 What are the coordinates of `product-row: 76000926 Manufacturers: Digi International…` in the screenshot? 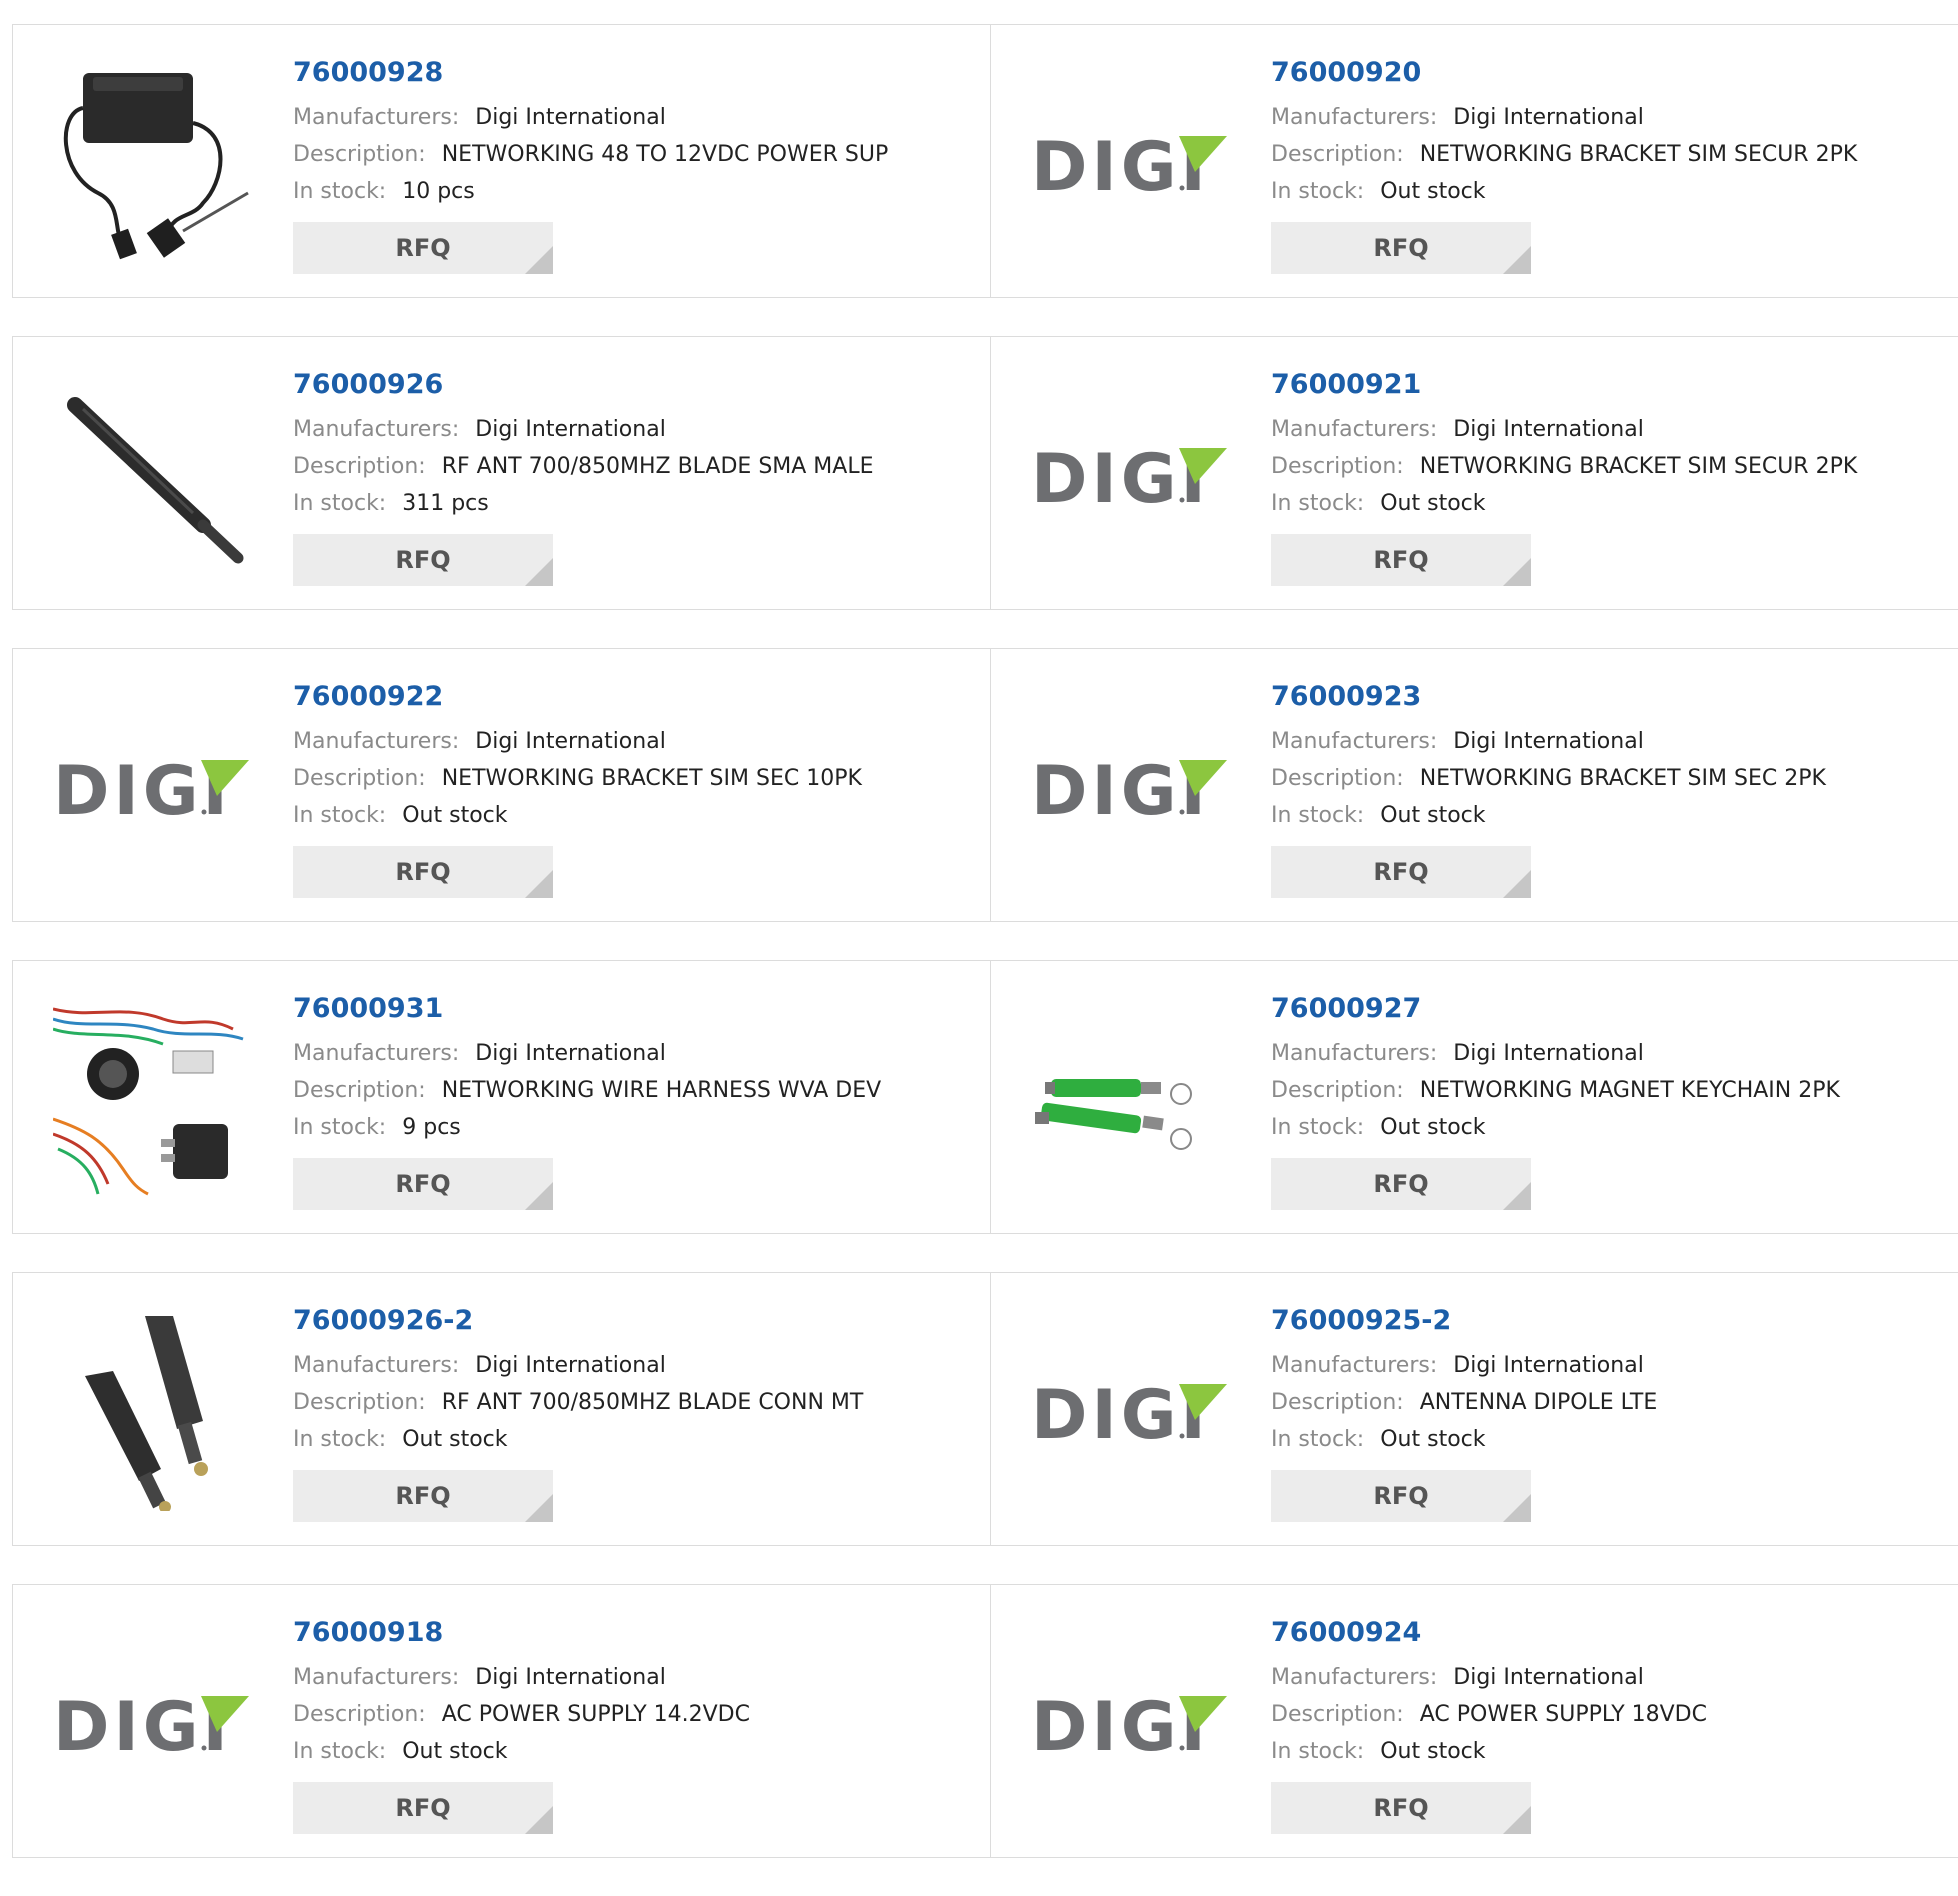 It's located at (985, 473).